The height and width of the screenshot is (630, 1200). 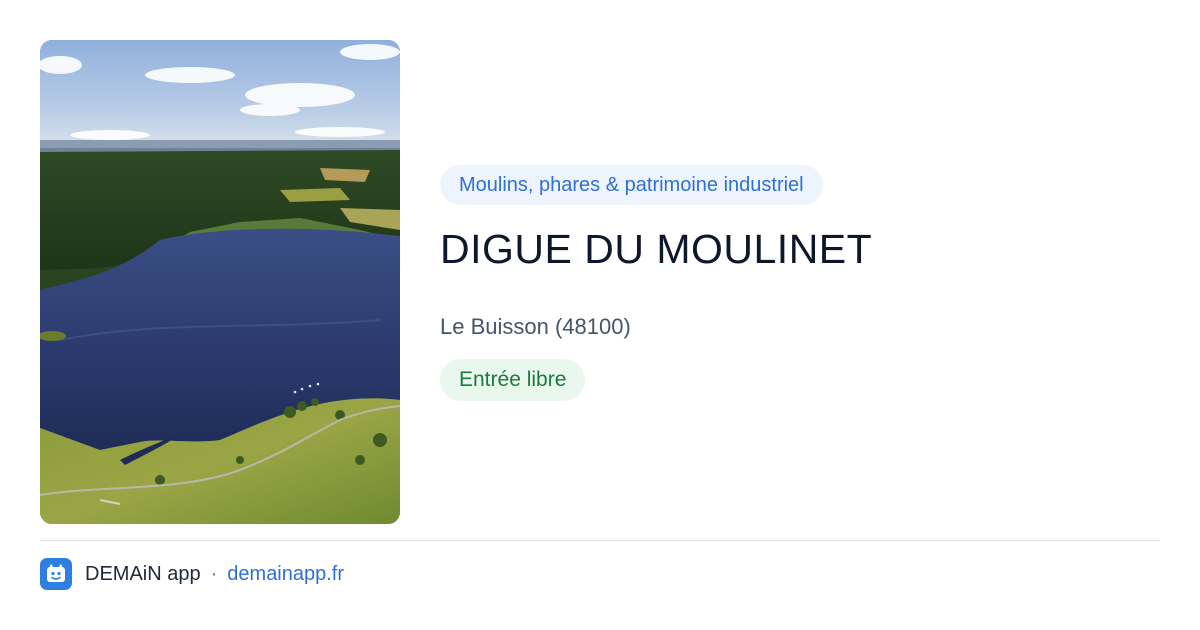 What do you see at coordinates (285, 574) in the screenshot?
I see `app-website-link: demainapp.fr` at bounding box center [285, 574].